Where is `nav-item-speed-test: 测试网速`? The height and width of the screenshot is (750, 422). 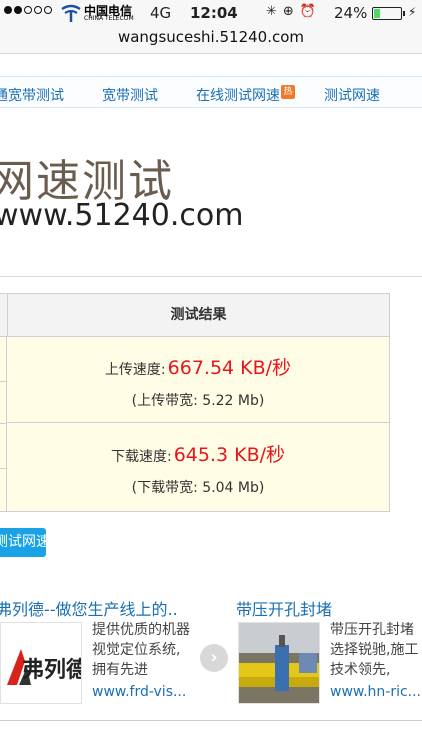
nav-item-speed-test: 测试网速 is located at coordinates (352, 95).